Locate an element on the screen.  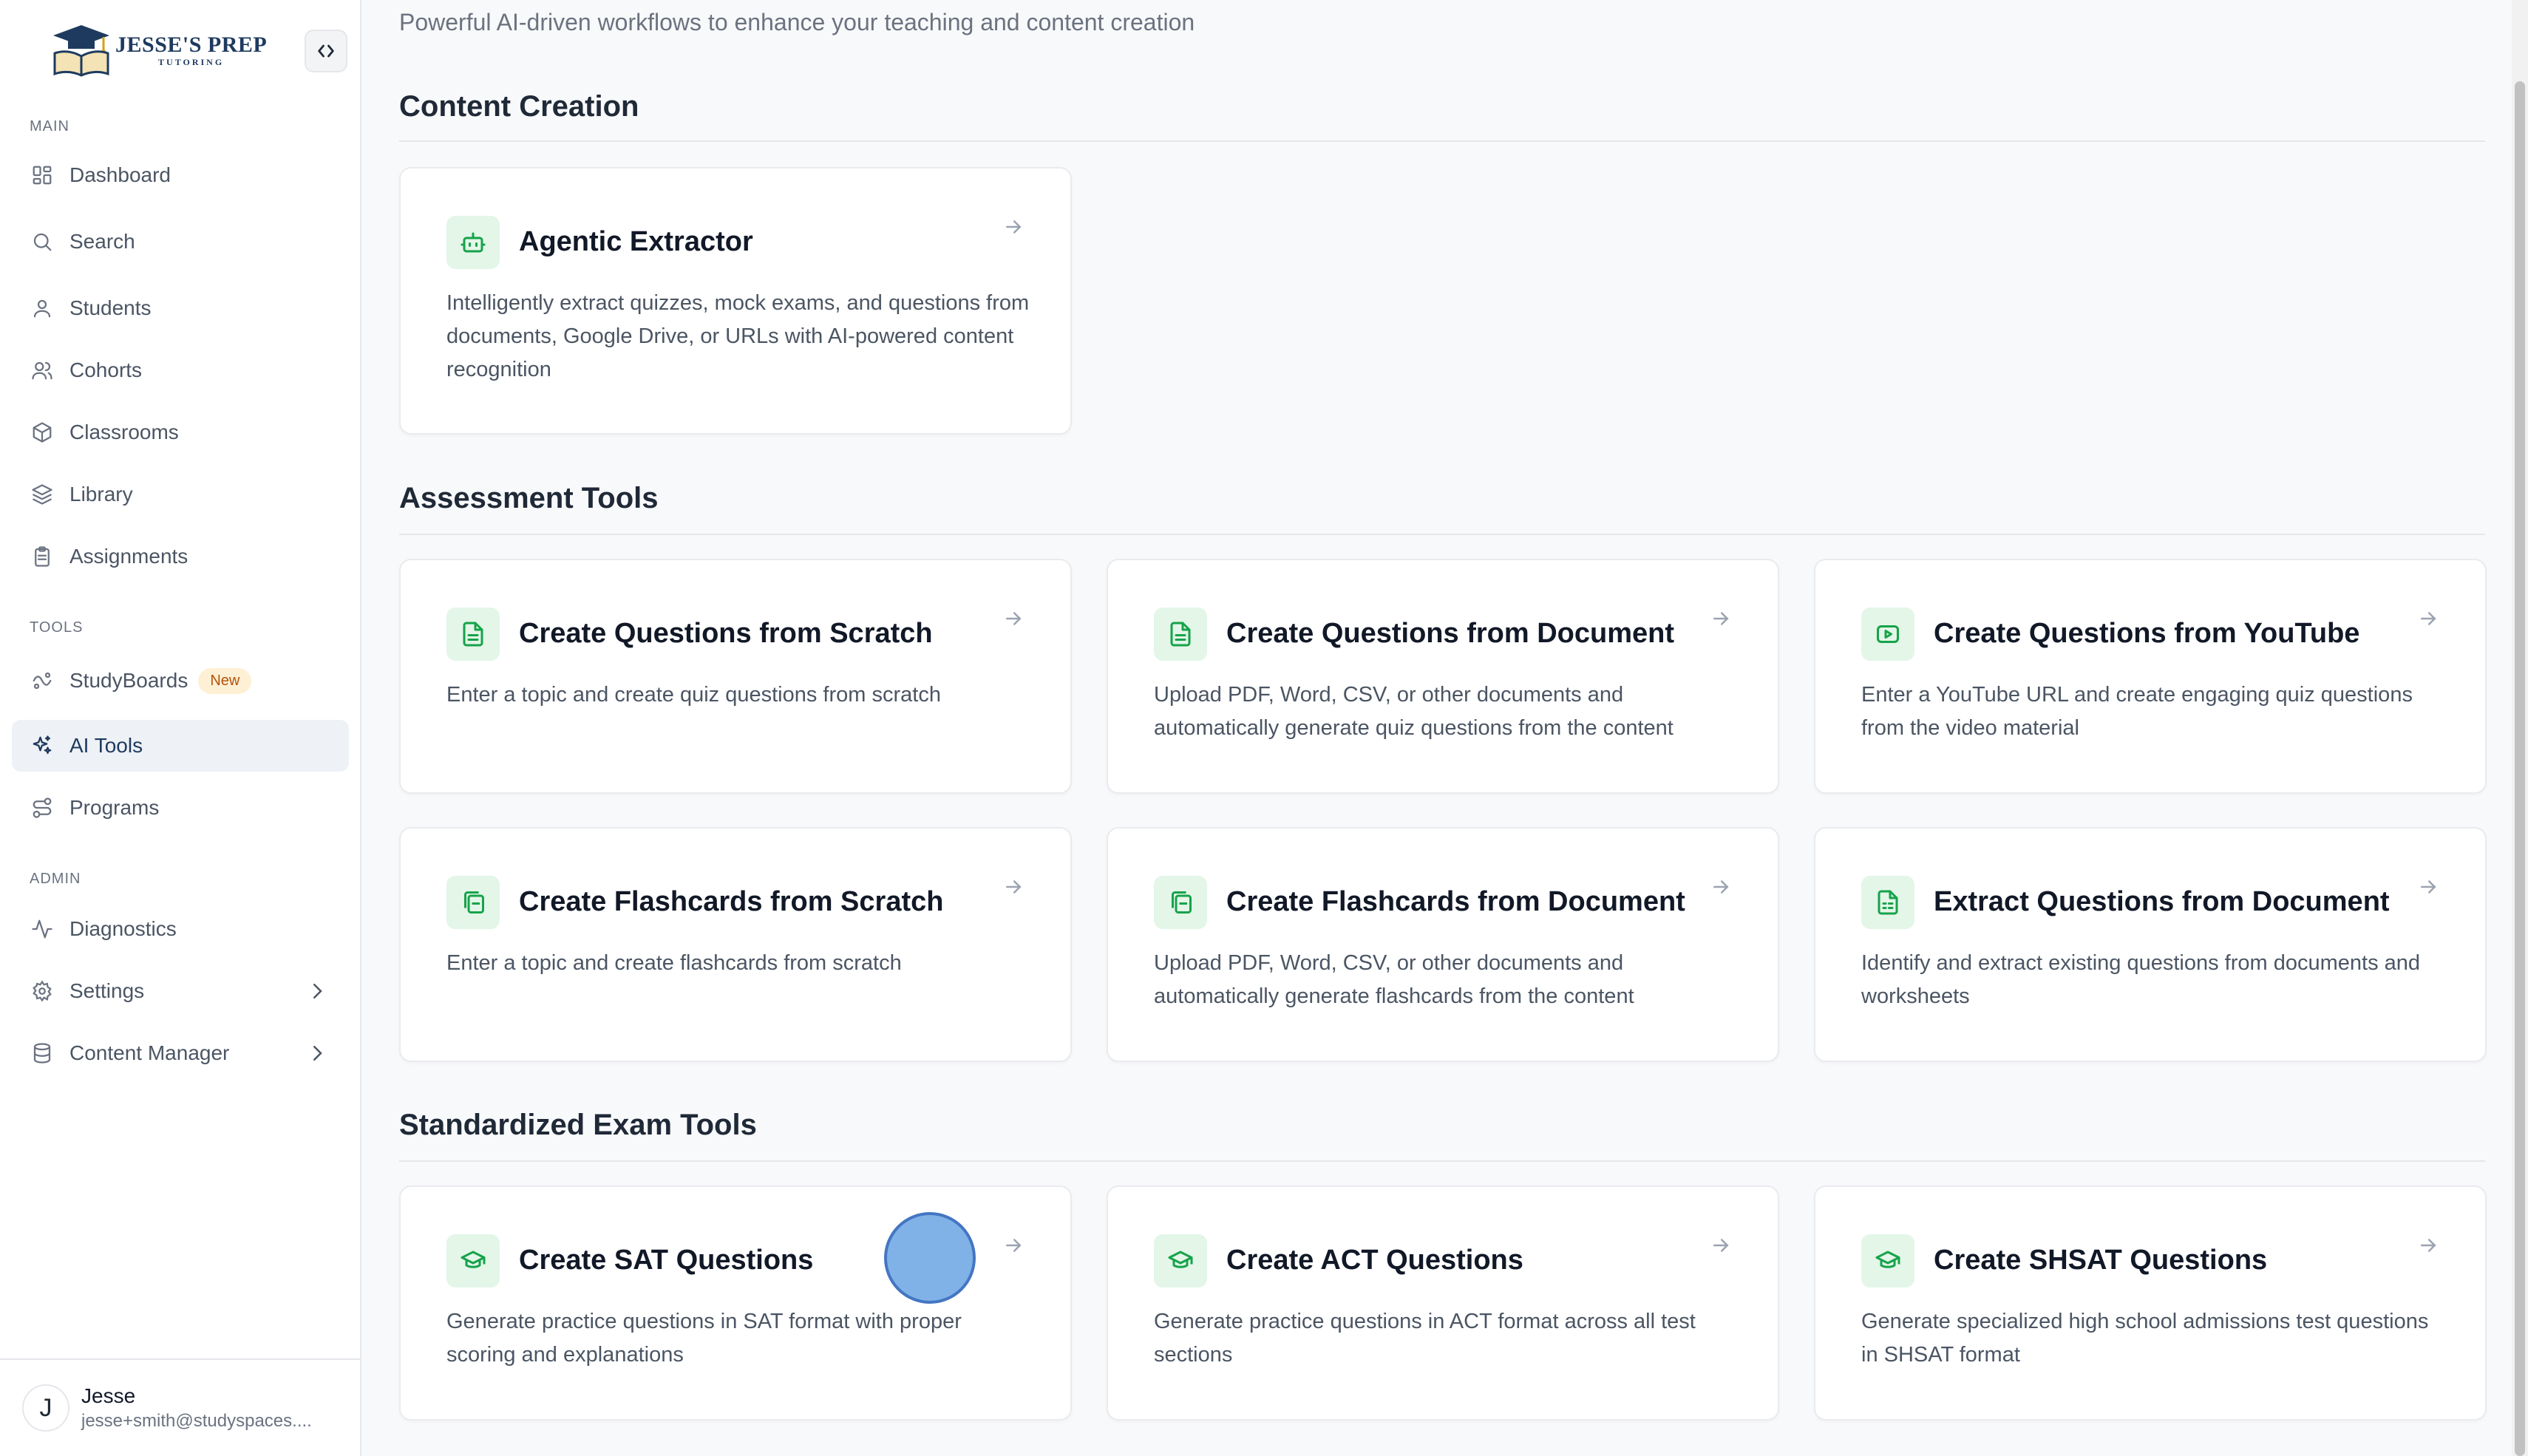
layers-icon is located at coordinates (43, 494).